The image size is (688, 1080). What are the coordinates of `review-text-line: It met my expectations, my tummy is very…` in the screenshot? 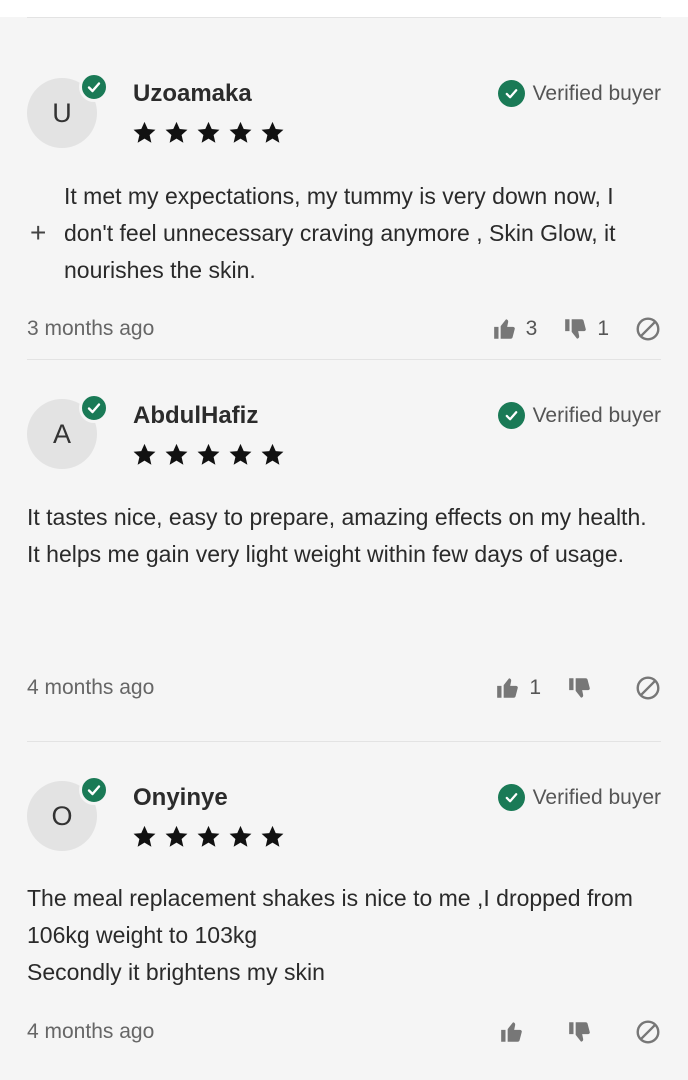 It's located at (340, 233).